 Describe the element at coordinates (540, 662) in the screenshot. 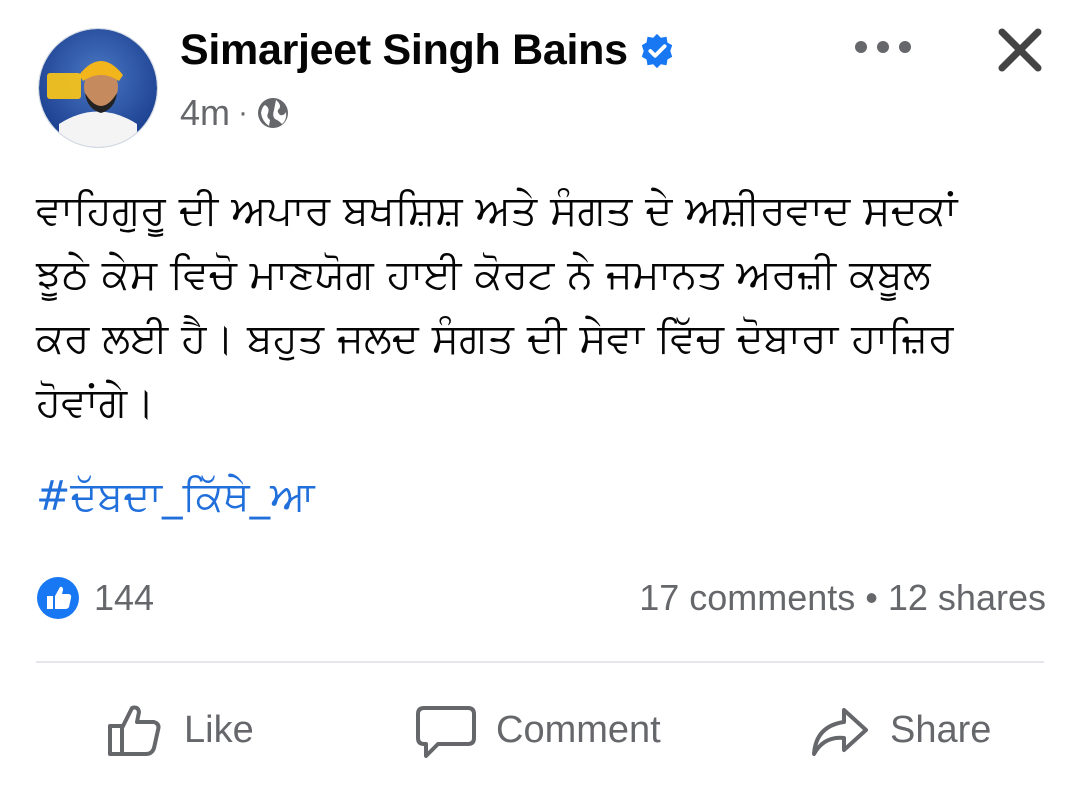

I see `divider` at that location.